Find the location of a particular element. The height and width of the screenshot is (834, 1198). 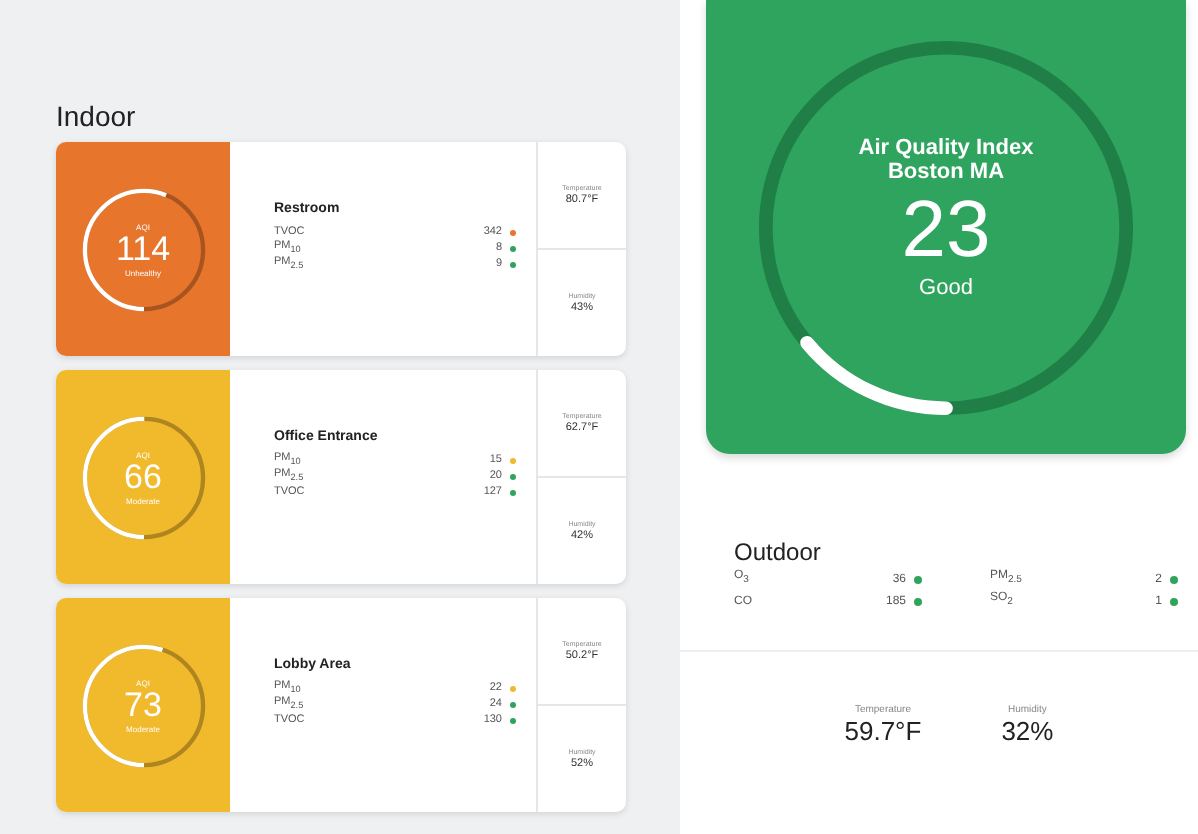

card-title: Air Quality Index is located at coordinates (946, 147).